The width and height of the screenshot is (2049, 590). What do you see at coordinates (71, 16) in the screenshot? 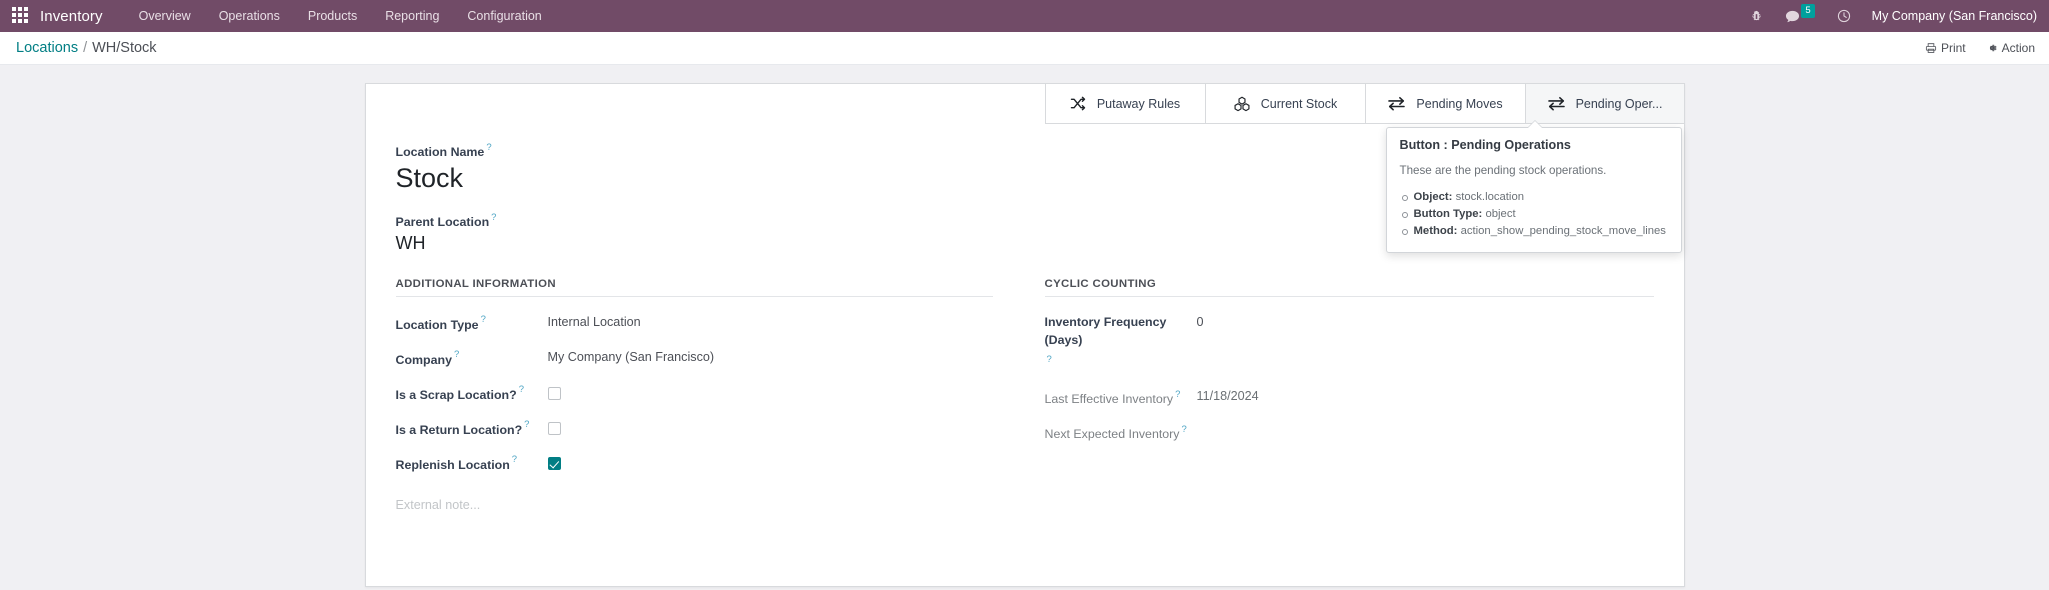
I see `app-brand-inventory: Inventory` at bounding box center [71, 16].